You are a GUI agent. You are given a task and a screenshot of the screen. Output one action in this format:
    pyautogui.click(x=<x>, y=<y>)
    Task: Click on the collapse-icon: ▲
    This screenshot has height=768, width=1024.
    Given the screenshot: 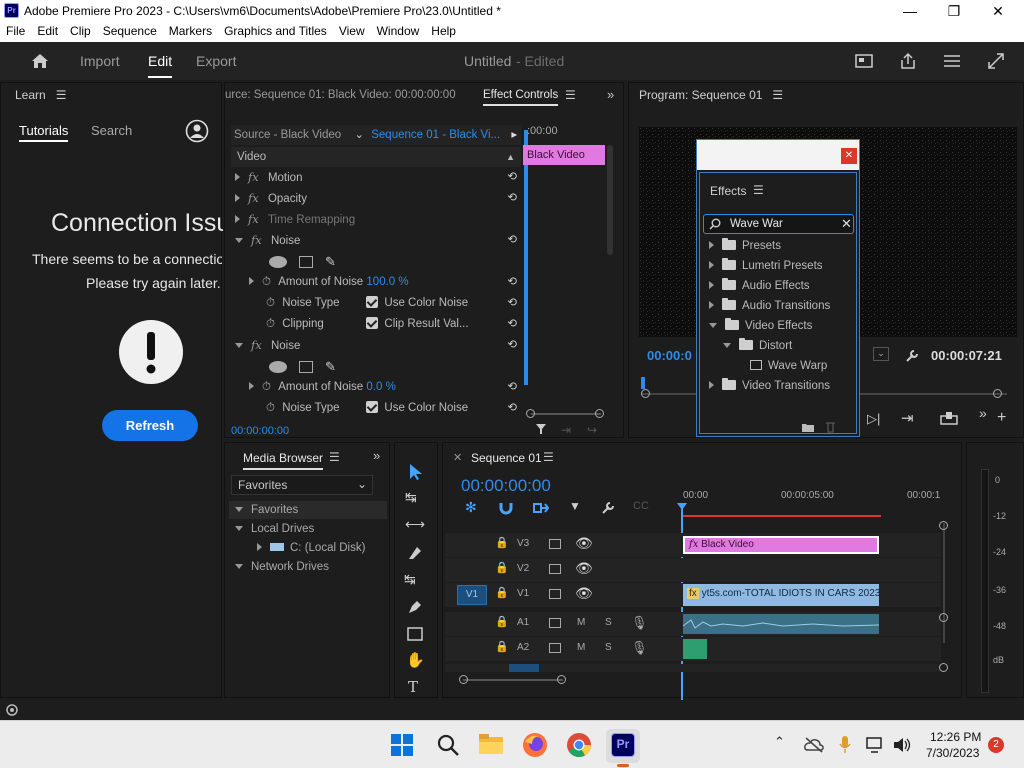 What is the action you would take?
    pyautogui.click(x=510, y=157)
    